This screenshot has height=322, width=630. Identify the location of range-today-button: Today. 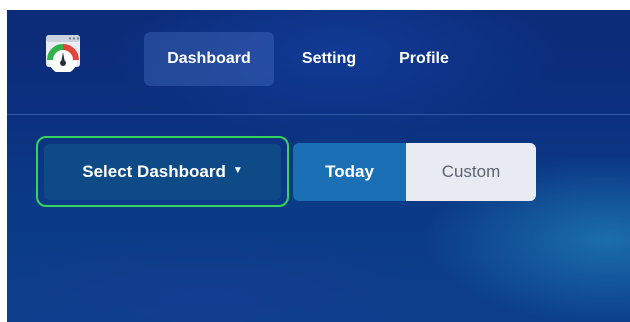
(349, 172).